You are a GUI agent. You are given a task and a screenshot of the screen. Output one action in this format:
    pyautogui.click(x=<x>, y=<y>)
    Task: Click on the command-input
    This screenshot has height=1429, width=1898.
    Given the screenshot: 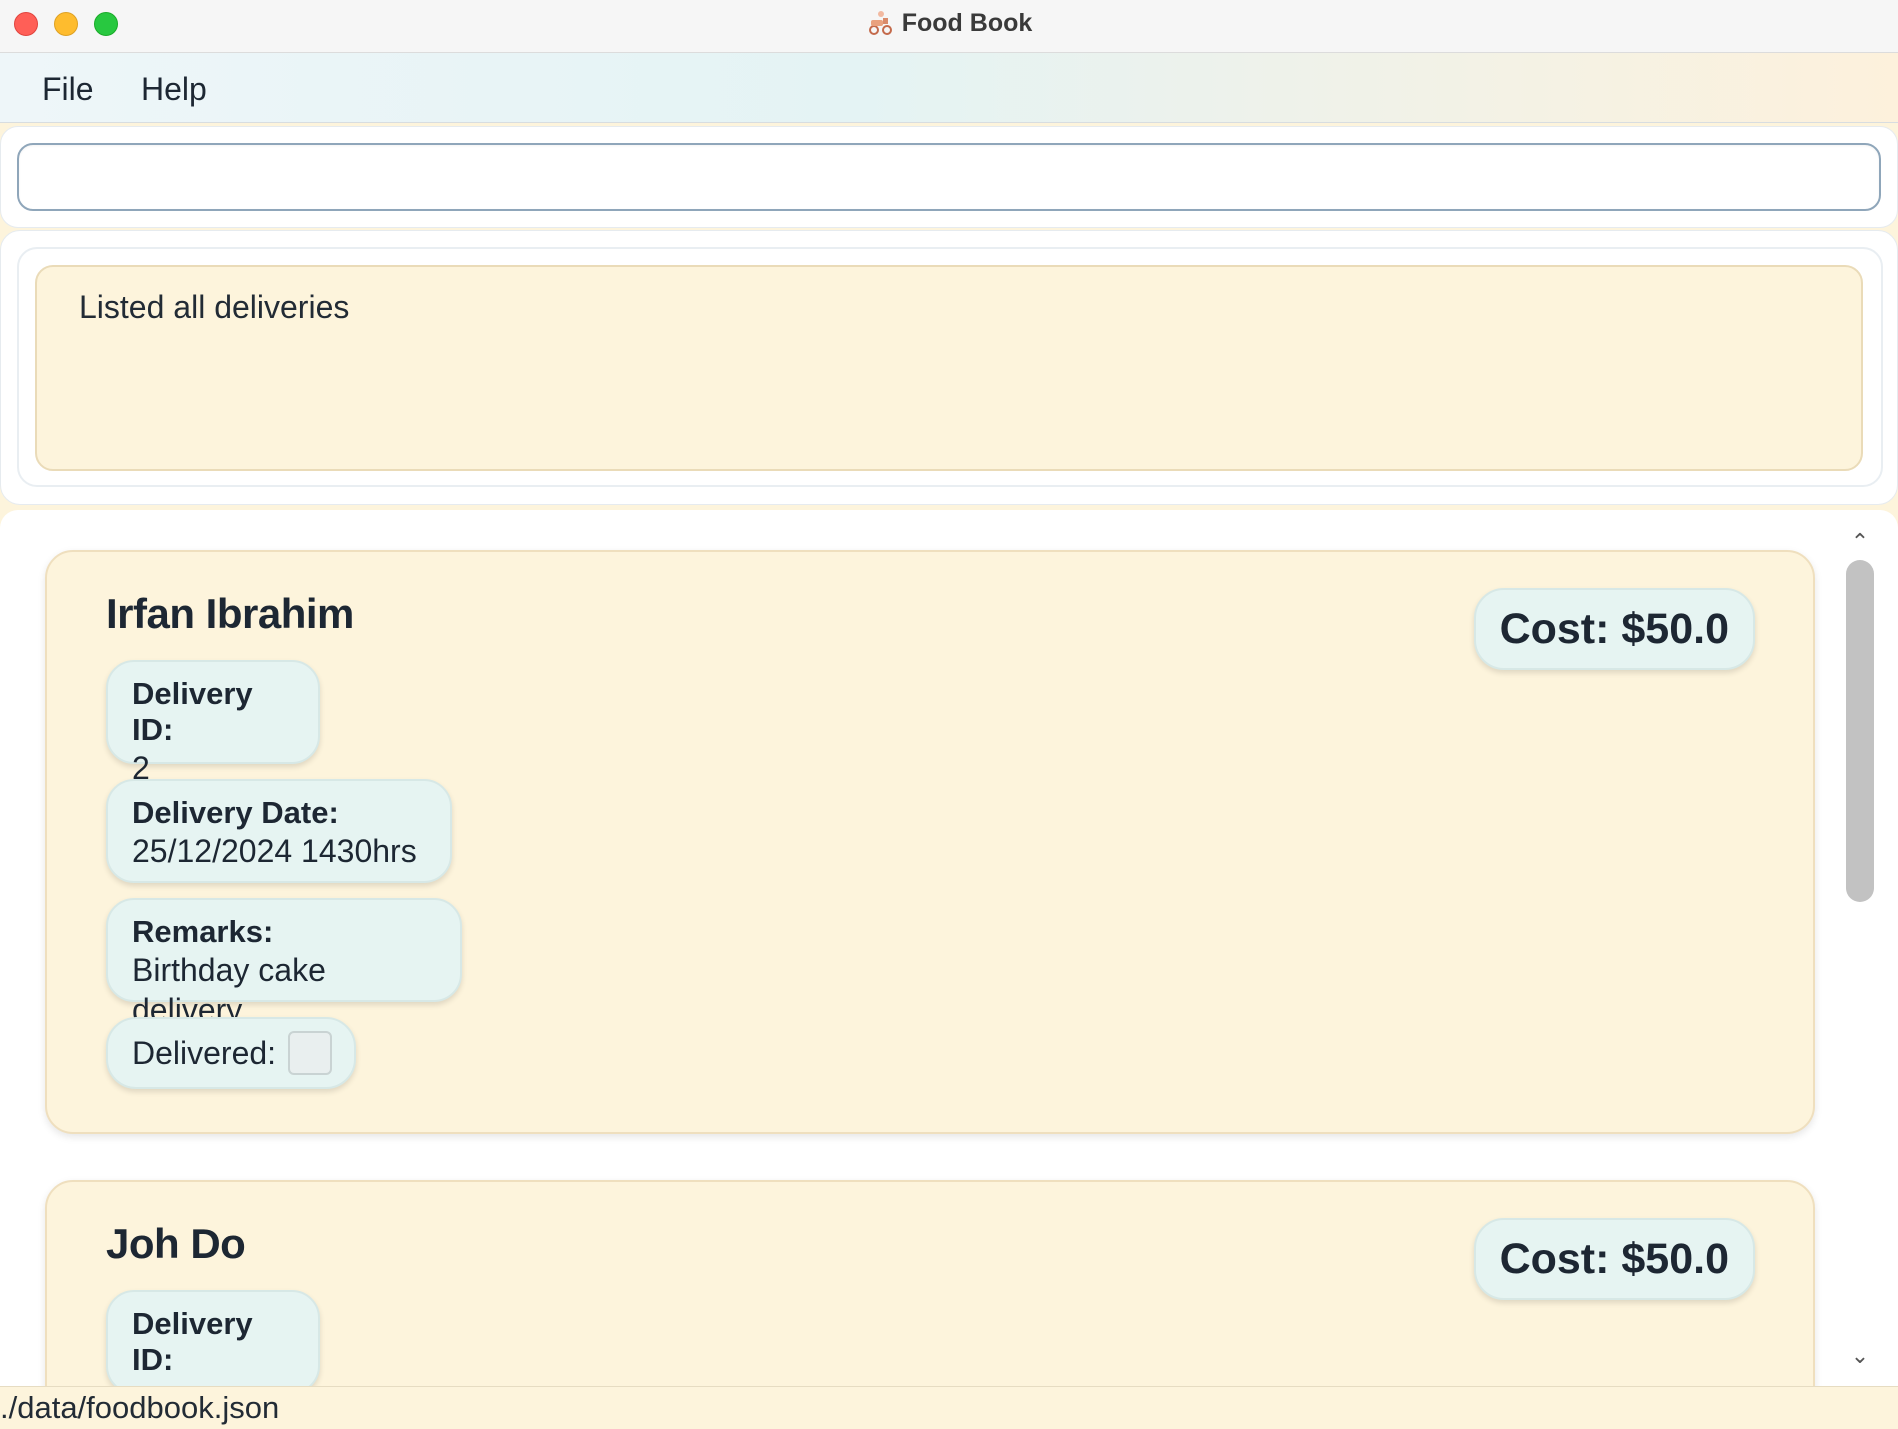 What is the action you would take?
    pyautogui.click(x=949, y=177)
    